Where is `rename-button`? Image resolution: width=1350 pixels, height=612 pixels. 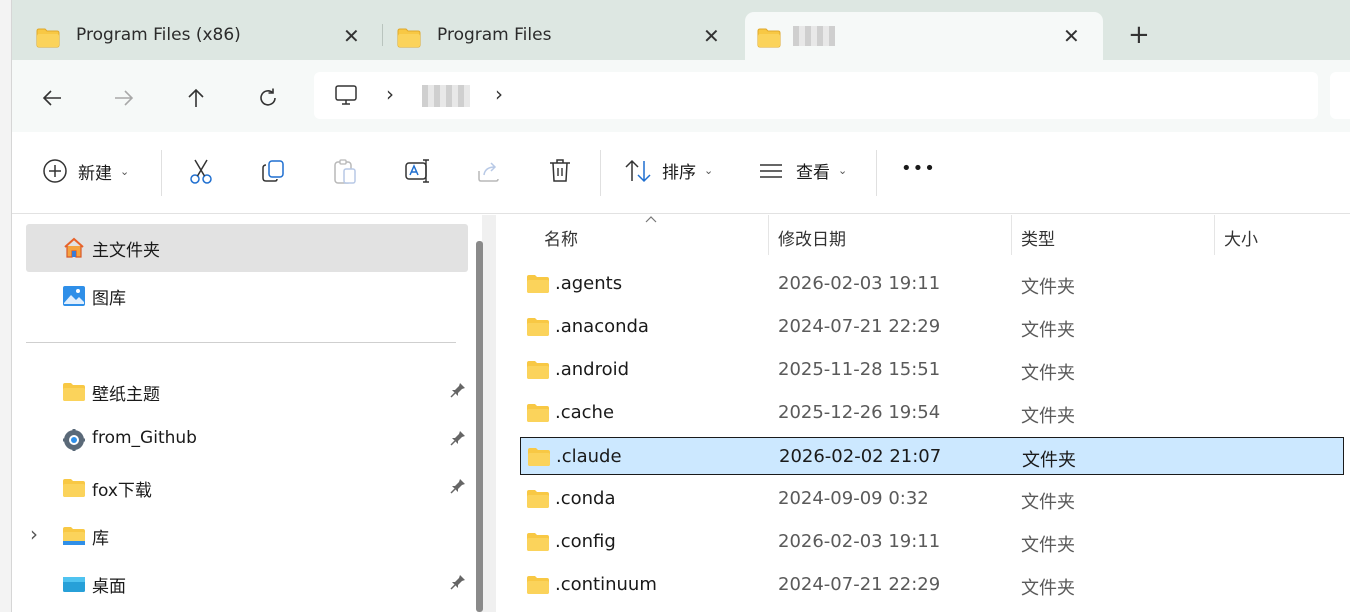 rename-button is located at coordinates (418, 171).